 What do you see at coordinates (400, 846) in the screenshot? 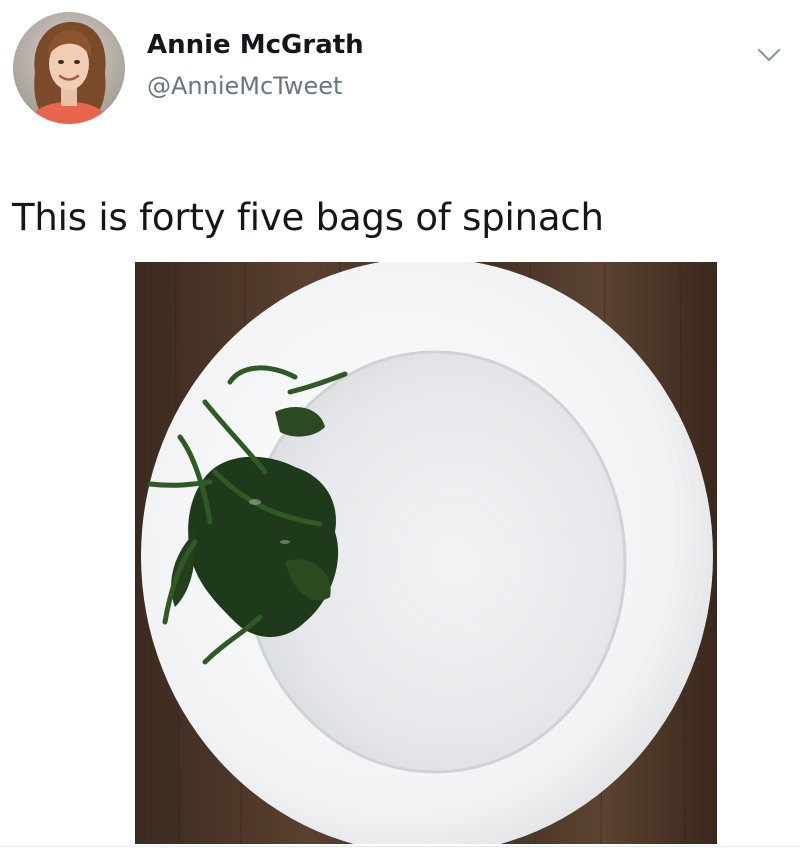
I see `divider` at bounding box center [400, 846].